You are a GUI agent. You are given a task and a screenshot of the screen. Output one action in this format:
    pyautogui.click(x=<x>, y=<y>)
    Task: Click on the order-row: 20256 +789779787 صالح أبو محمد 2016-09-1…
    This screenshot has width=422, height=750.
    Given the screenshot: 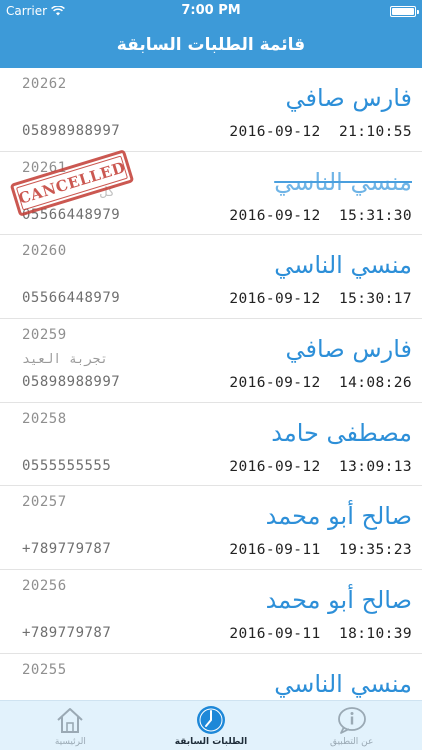 What is the action you would take?
    pyautogui.click(x=211, y=612)
    